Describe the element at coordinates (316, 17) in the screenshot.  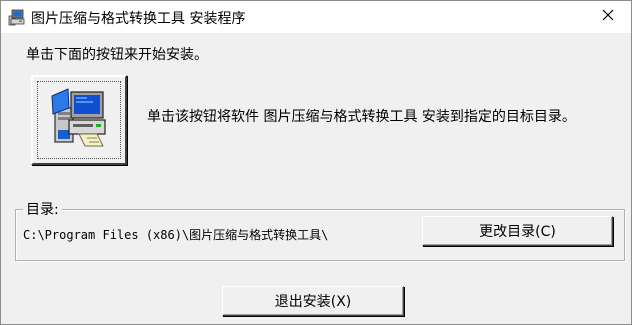
I see `title-bar: 图片压缩与格式转换工具 安装程序` at that location.